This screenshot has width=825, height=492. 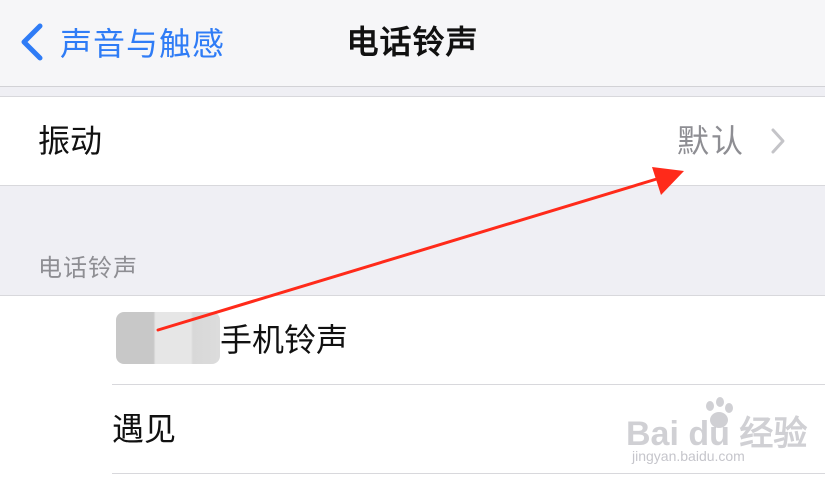 I want to click on vibration-label: 振动, so click(x=70, y=141).